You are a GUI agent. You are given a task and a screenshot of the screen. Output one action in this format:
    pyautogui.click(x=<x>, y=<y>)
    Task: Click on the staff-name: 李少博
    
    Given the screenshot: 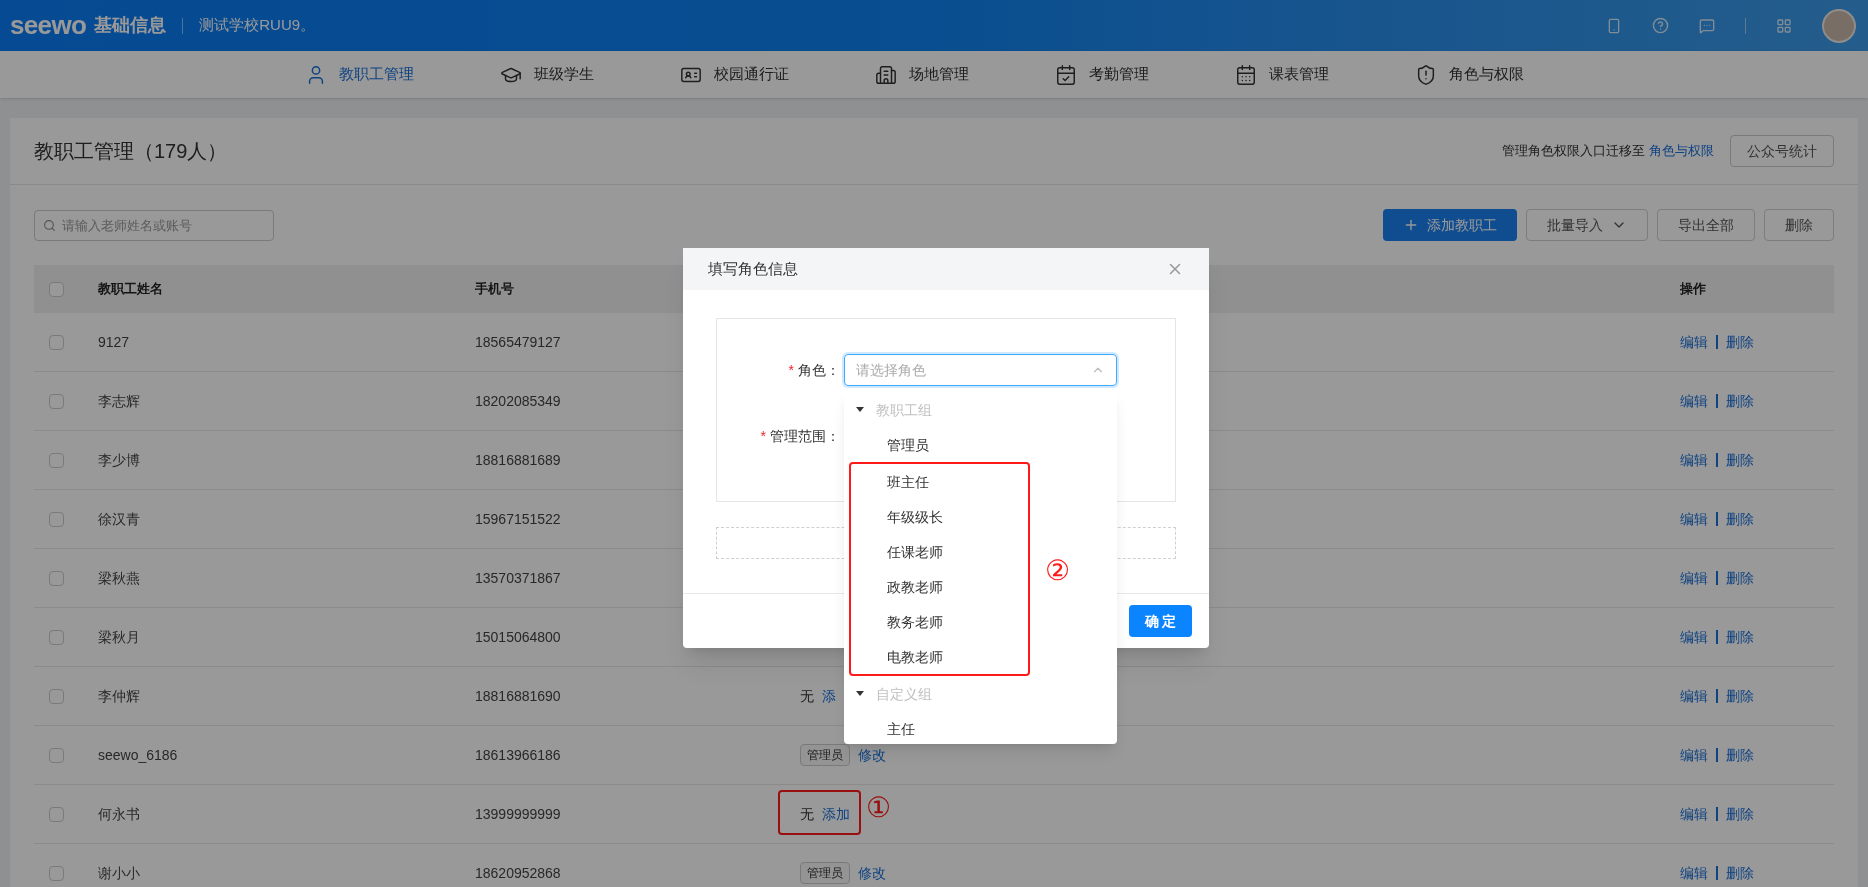 What is the action you would take?
    pyautogui.click(x=119, y=460)
    